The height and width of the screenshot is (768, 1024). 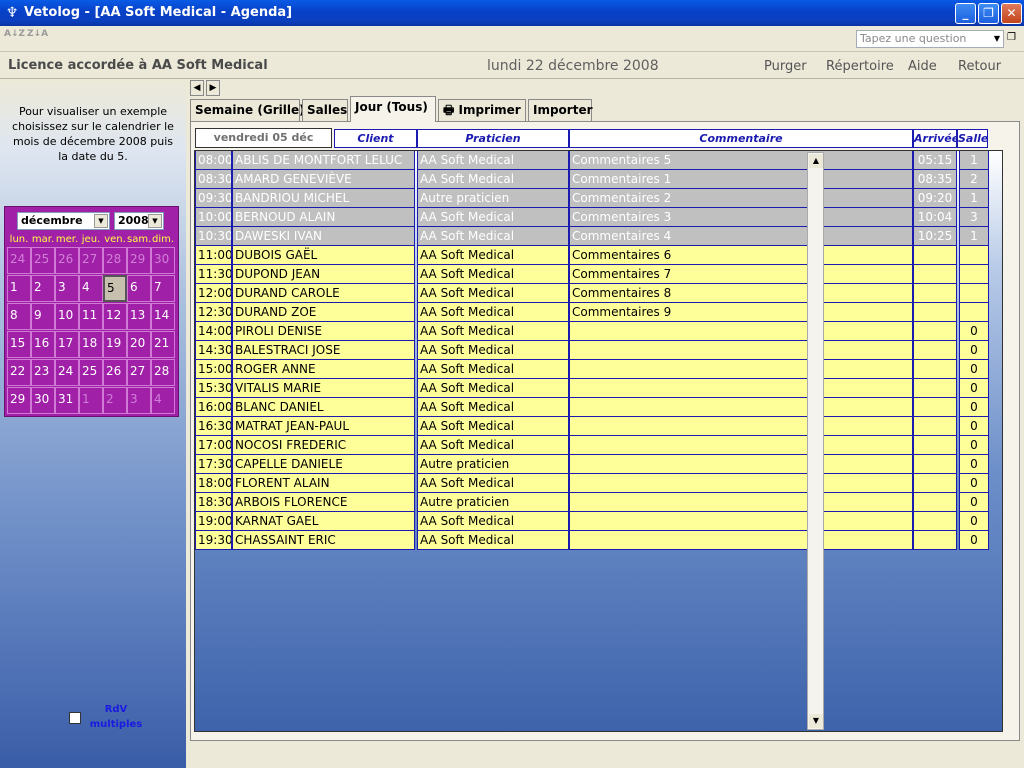 What do you see at coordinates (213, 88) in the screenshot?
I see `next-arrow-icon: ▶` at bounding box center [213, 88].